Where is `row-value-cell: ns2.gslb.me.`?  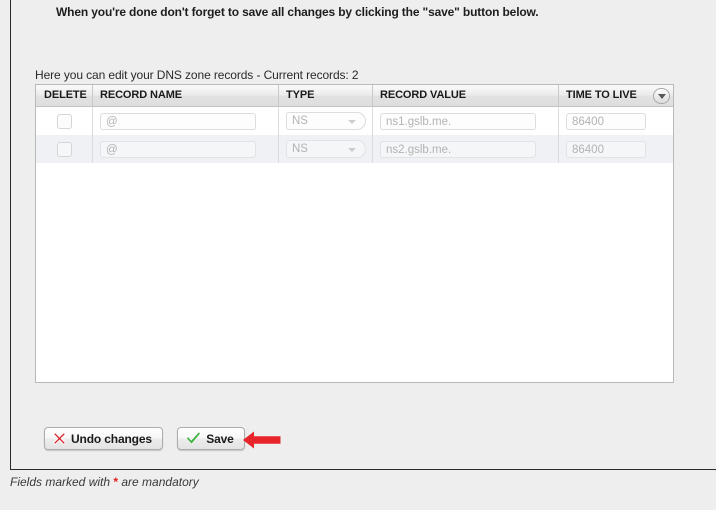
row-value-cell: ns2.gslb.me. is located at coordinates (466, 149).